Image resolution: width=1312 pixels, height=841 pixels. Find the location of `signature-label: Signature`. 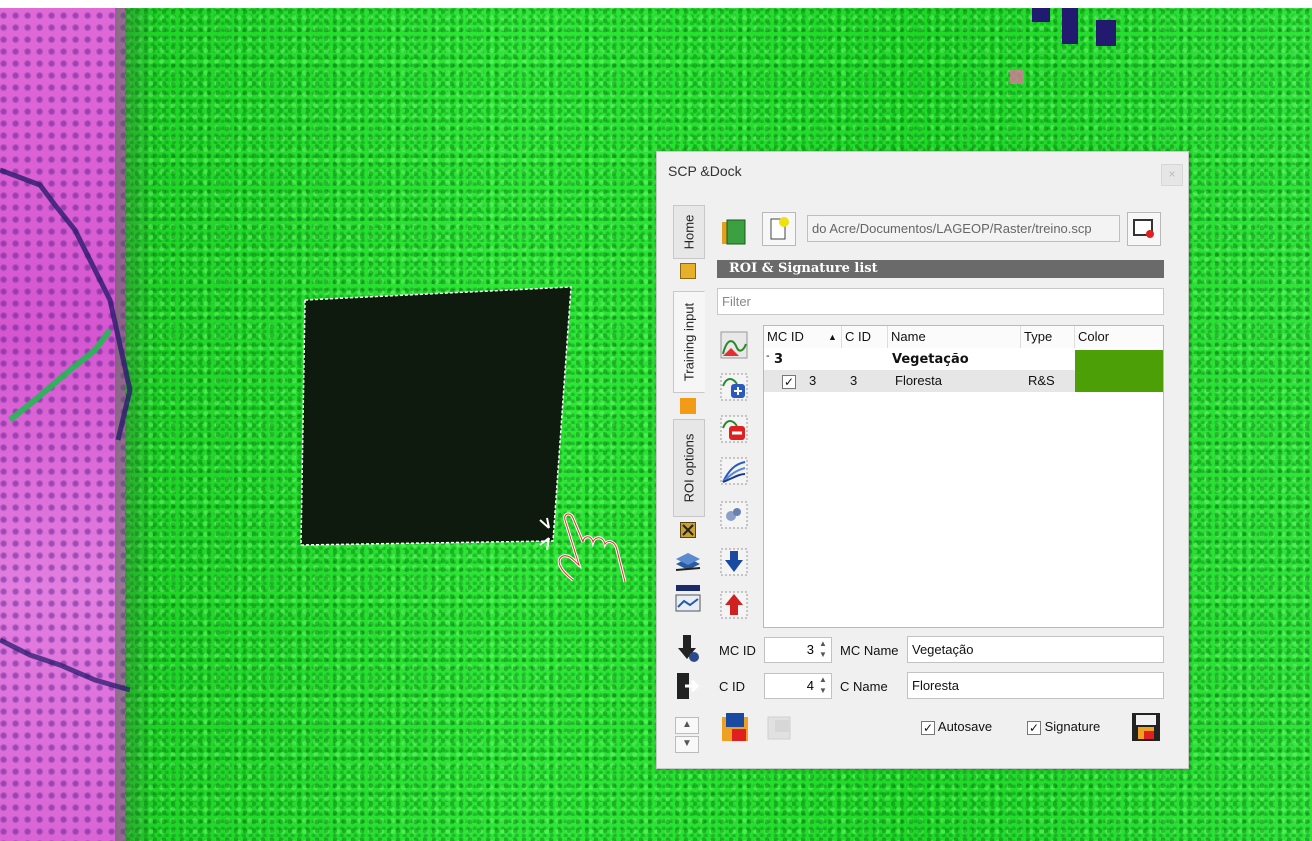

signature-label: Signature is located at coordinates (1072, 726).